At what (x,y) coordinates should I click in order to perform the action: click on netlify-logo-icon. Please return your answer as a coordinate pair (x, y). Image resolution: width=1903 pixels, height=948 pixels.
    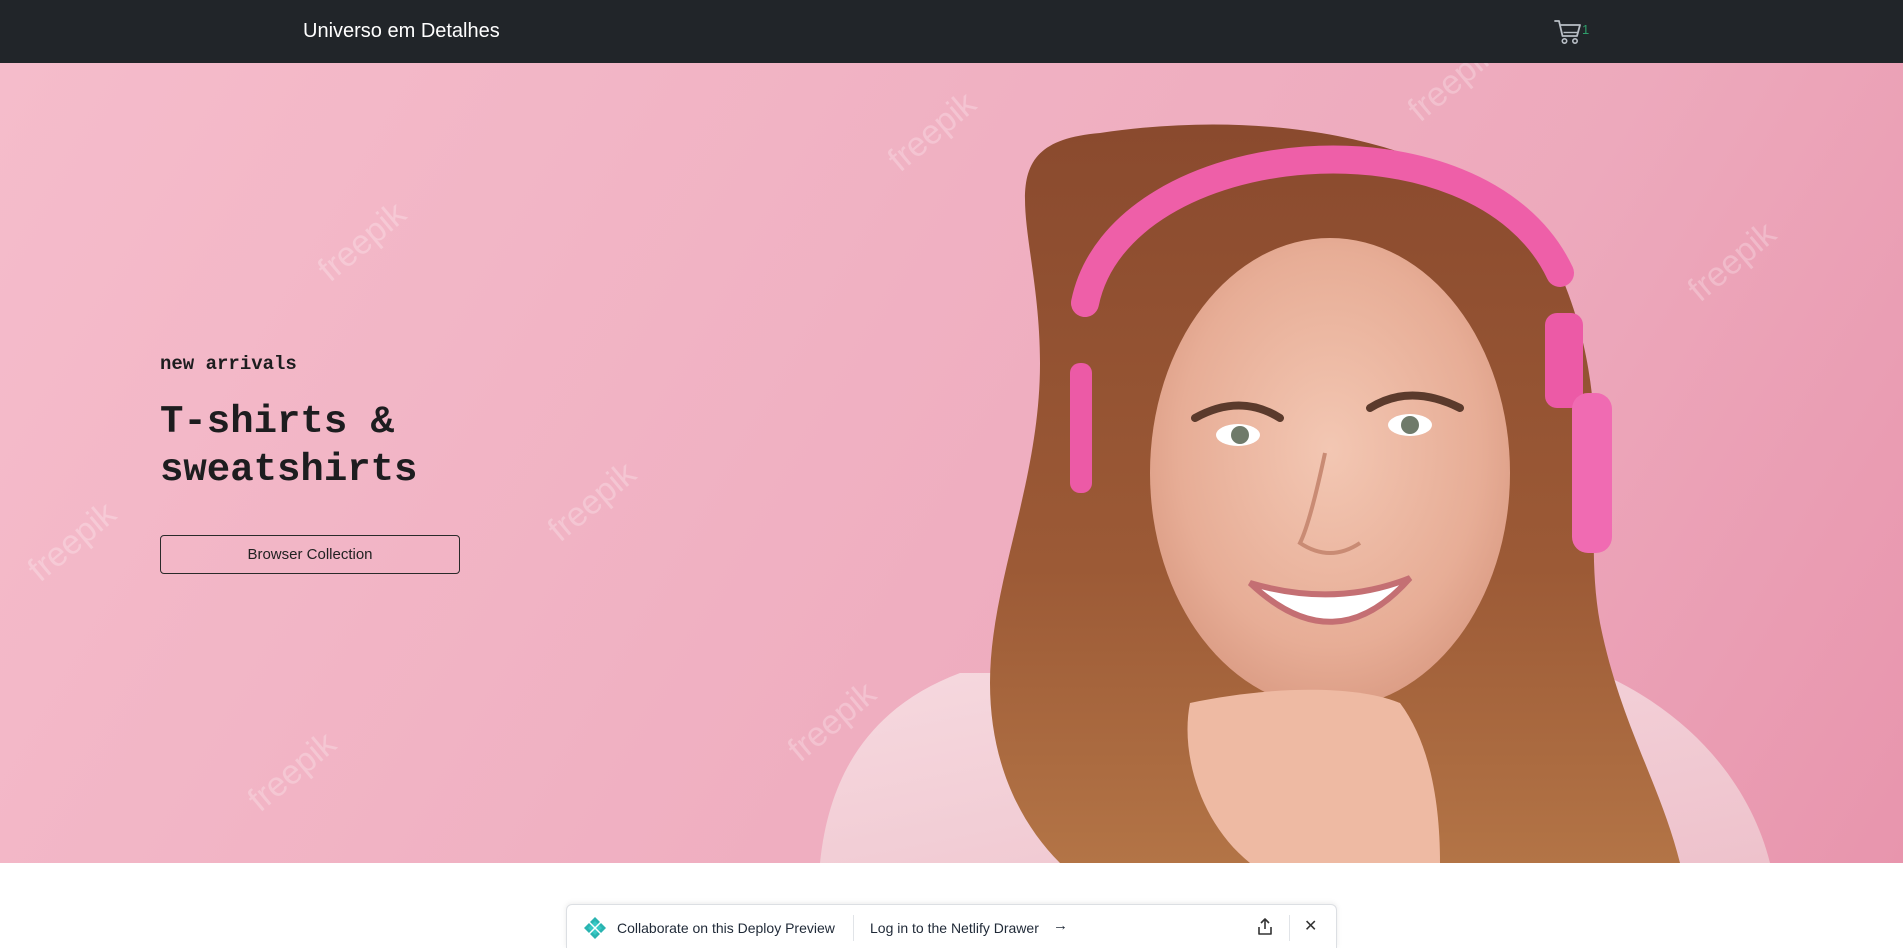
    Looking at the image, I should click on (595, 928).